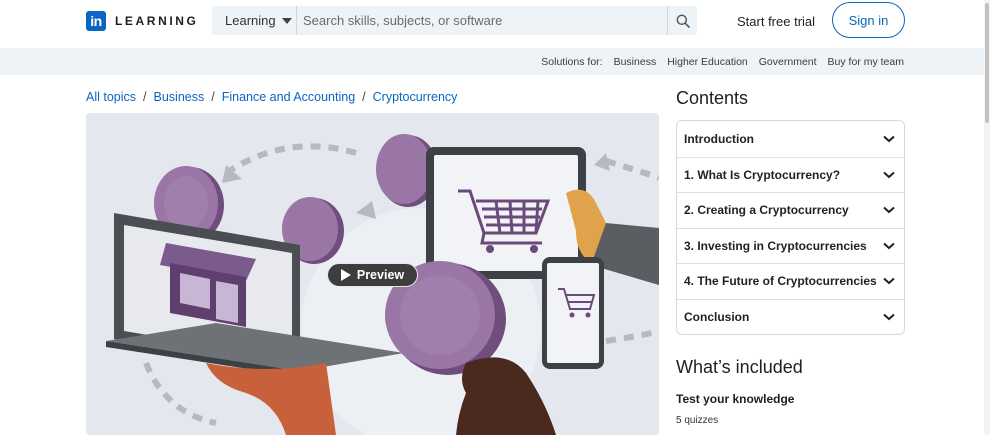 The height and width of the screenshot is (435, 990). I want to click on solutions-link-buy-for-team: Buy for my team, so click(866, 62).